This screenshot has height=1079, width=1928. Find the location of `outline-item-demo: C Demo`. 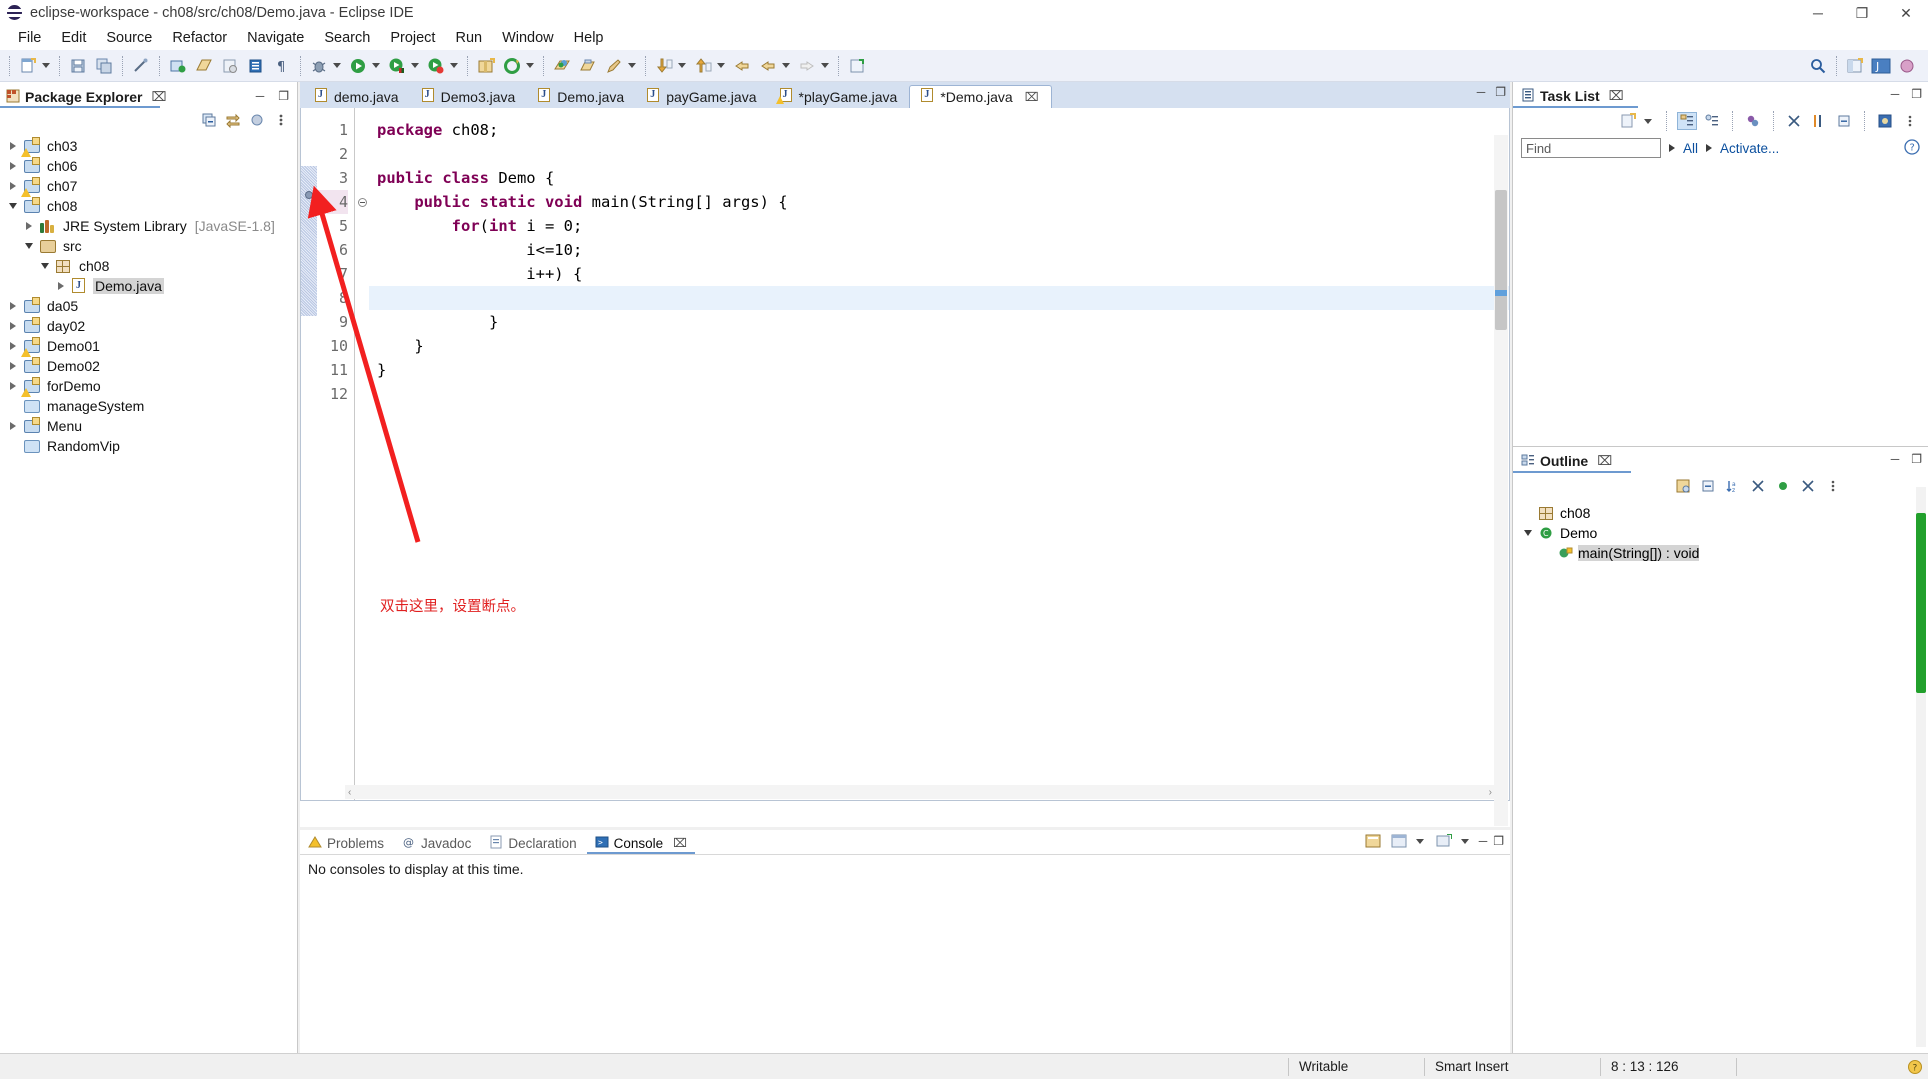

outline-item-demo: C Demo is located at coordinates (1720, 533).